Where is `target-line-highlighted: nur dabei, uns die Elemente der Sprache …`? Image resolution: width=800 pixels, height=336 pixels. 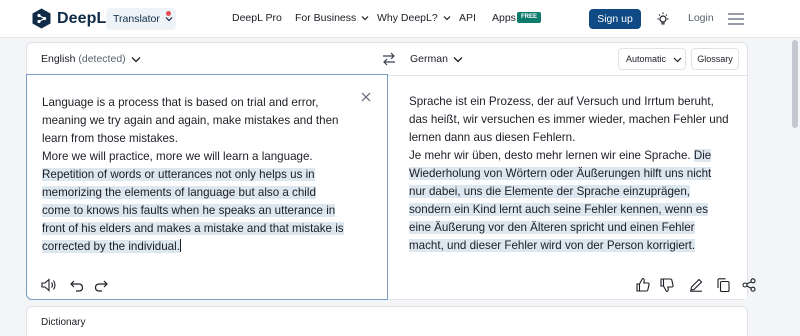 target-line-highlighted: nur dabei, uns die Elemente der Sprache … is located at coordinates (550, 192).